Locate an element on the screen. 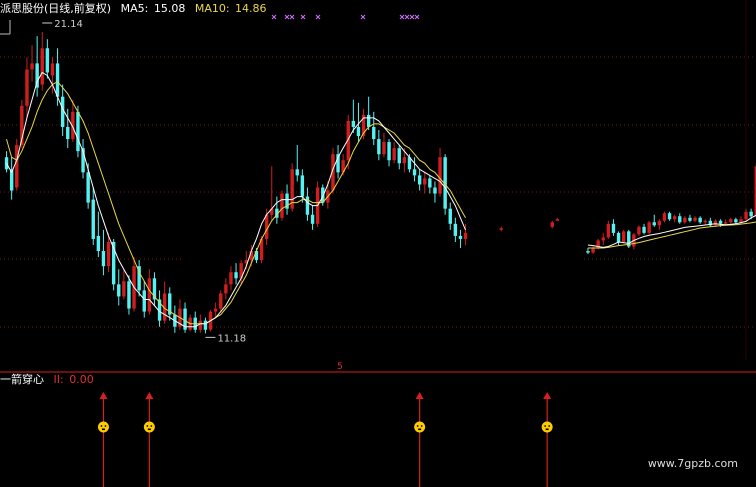 The image size is (756, 487). indicator-header: 一箭穿心 II: 0.00 is located at coordinates (47, 379).